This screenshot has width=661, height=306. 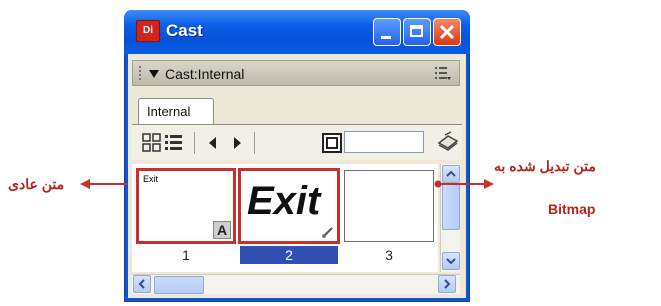 I want to click on cast-toolbar, so click(x=297, y=142).